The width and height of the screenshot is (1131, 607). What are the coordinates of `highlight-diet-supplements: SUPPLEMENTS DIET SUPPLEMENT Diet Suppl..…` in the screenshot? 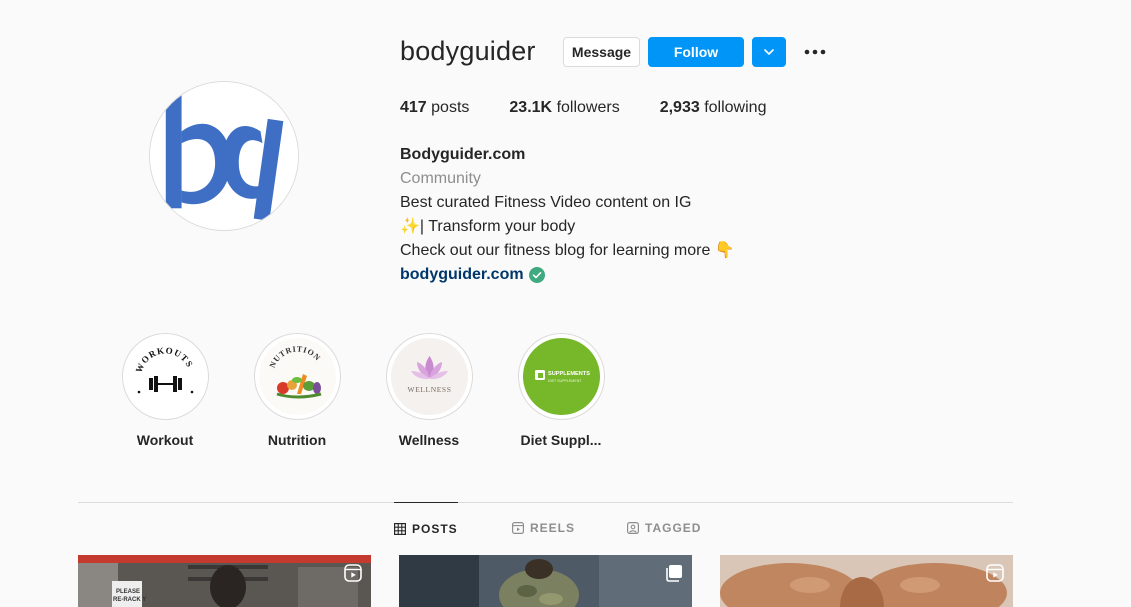 It's located at (561, 390).